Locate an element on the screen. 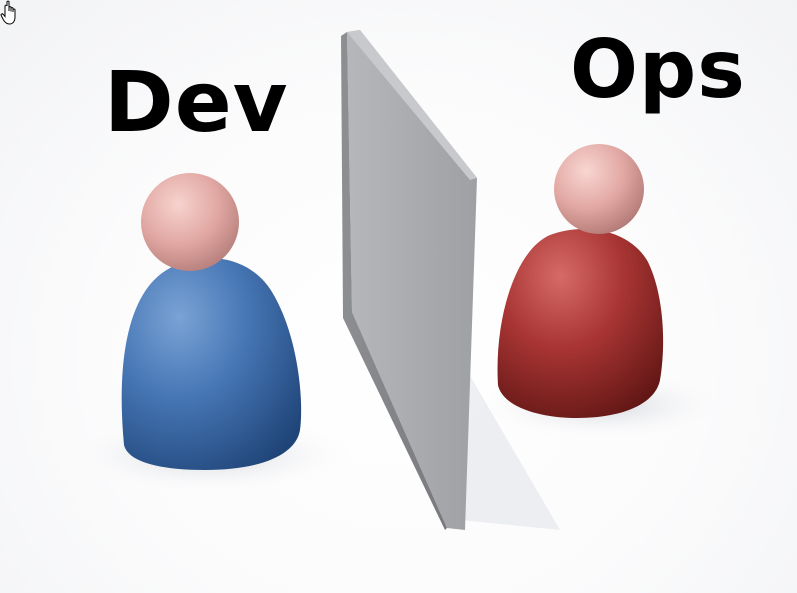 The image size is (797, 593). hand-pointer-icon is located at coordinates (8, 12).